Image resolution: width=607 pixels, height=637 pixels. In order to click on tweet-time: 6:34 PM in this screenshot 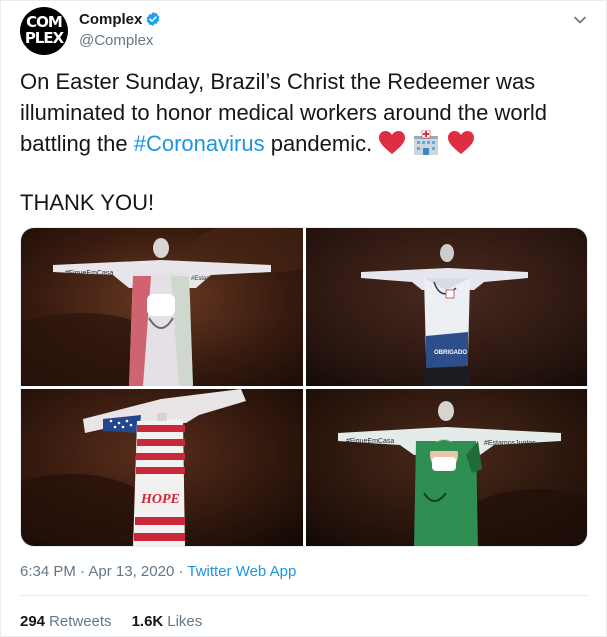, I will do `click(48, 571)`.